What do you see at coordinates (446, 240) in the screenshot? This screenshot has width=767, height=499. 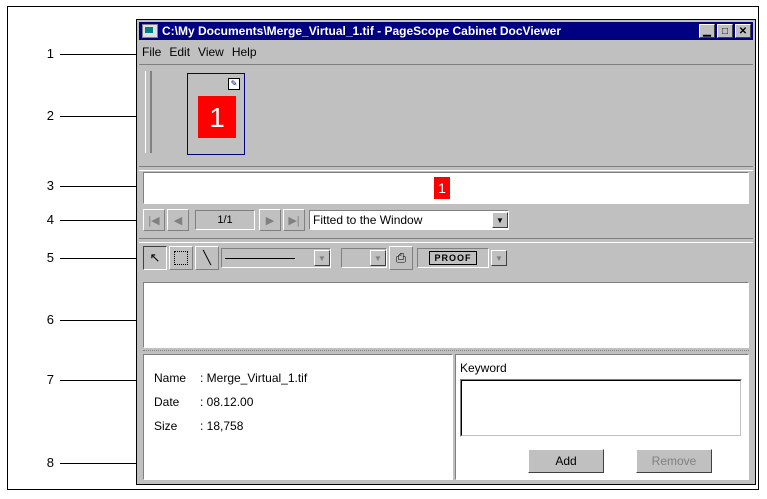 I see `toolbar-divider` at bounding box center [446, 240].